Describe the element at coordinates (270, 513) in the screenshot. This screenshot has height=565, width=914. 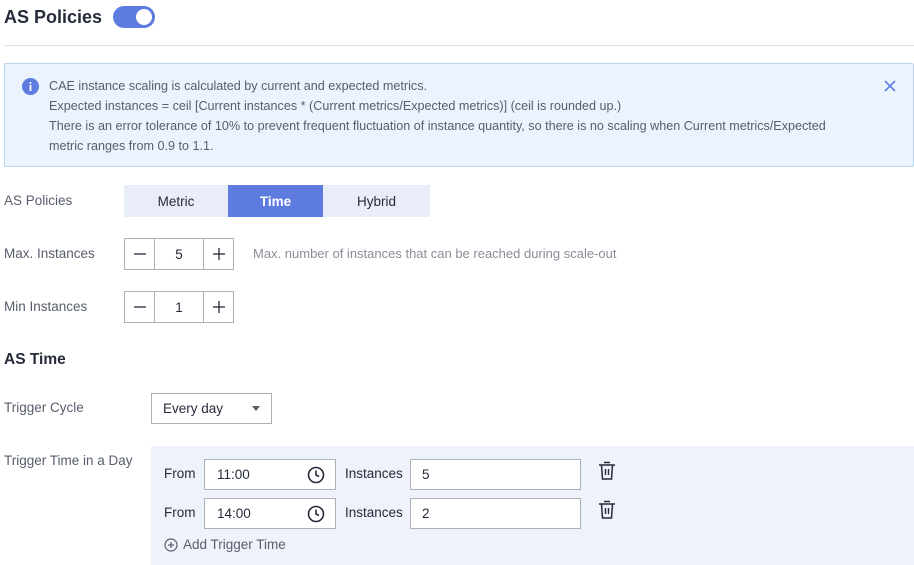
I see `trigger-time-input: 14:00` at that location.